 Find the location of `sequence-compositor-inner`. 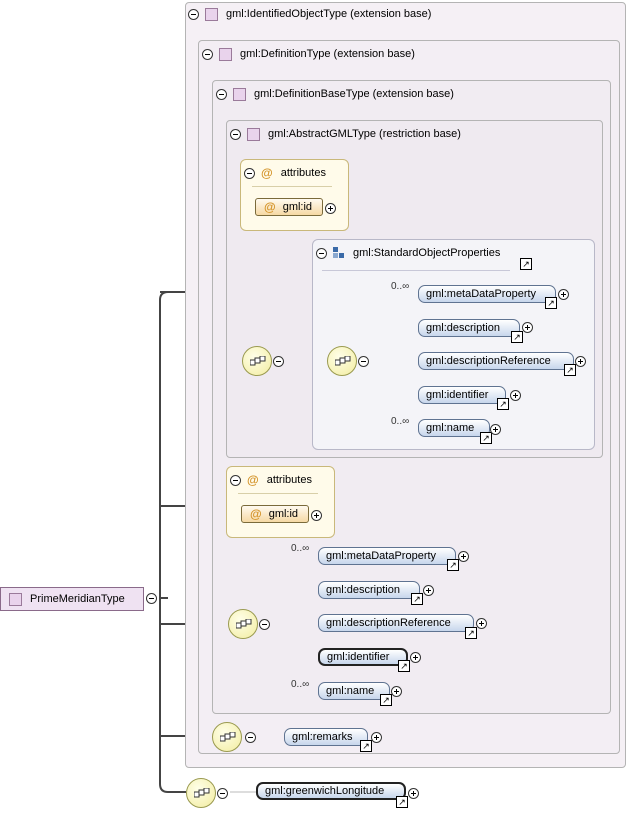

sequence-compositor-inner is located at coordinates (342, 361).